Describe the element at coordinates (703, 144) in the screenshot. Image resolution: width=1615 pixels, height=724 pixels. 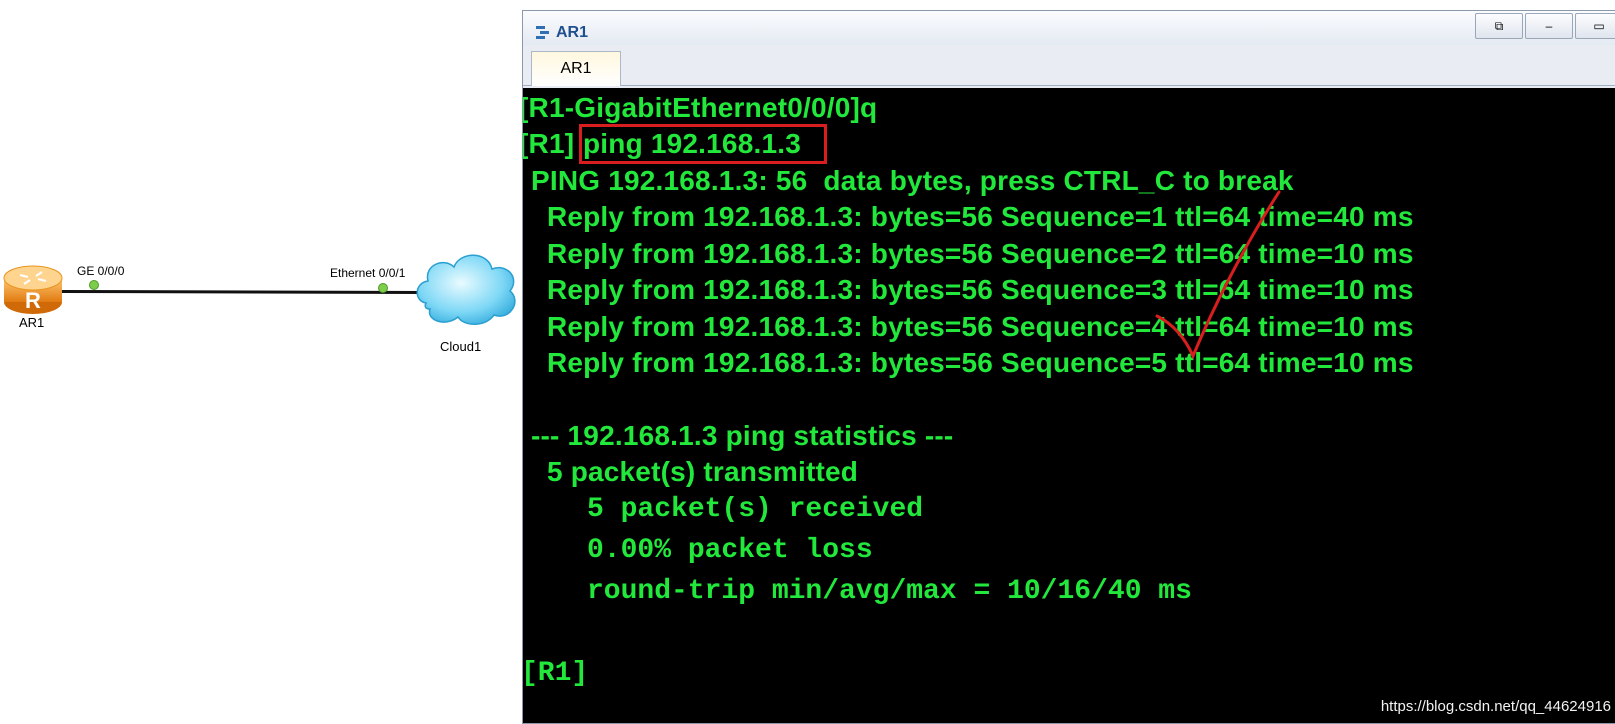
I see `command-highlight-box` at that location.